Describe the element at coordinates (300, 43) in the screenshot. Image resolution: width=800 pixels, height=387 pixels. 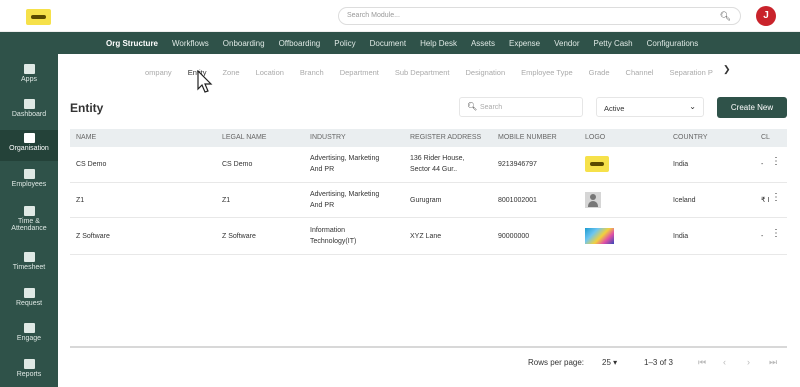
I see `main-nav-offboarding: Offboarding` at that location.